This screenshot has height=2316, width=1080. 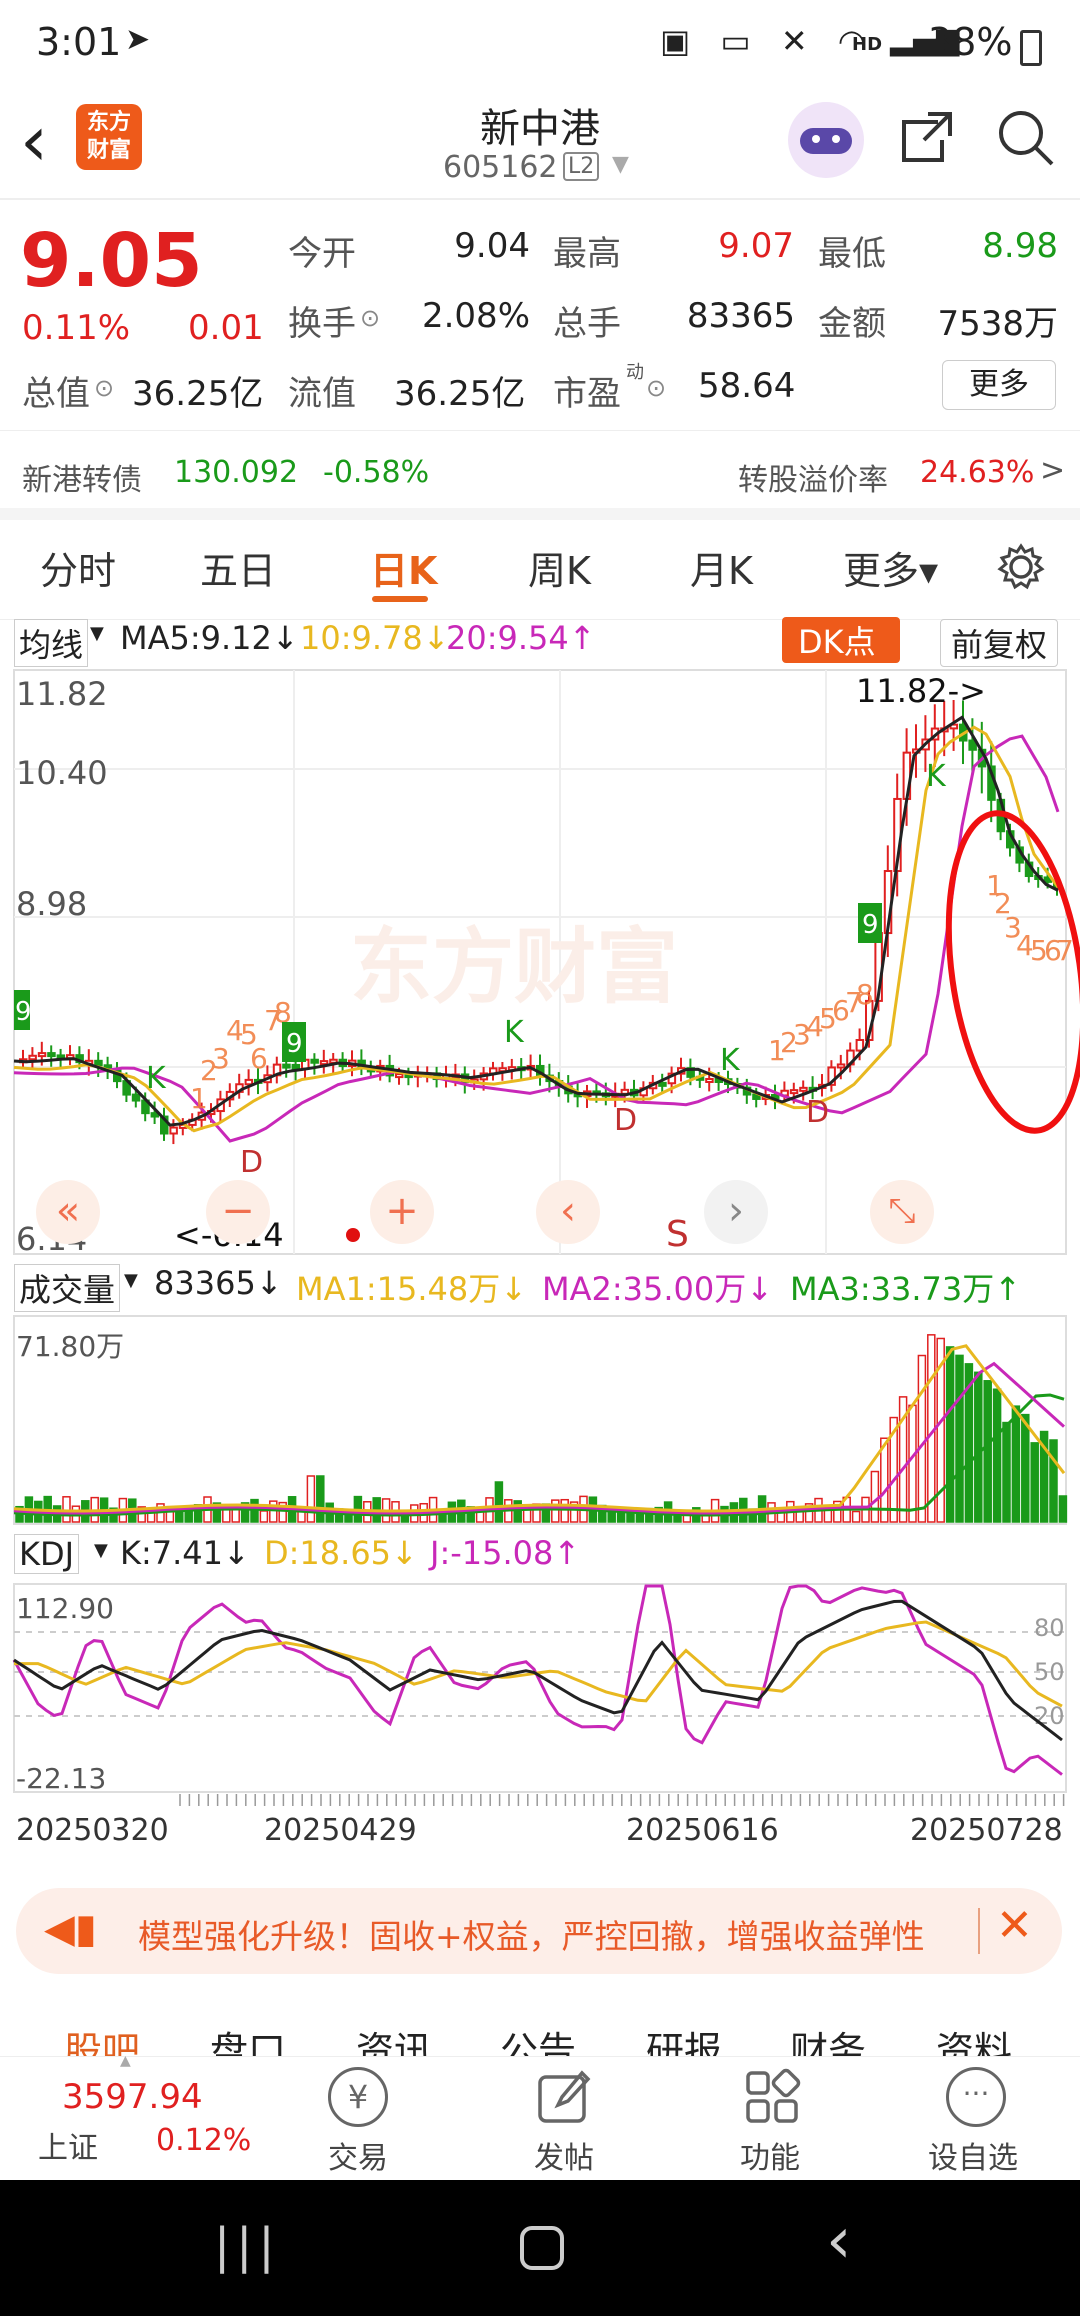 What do you see at coordinates (927, 137) in the screenshot?
I see `share-icon` at bounding box center [927, 137].